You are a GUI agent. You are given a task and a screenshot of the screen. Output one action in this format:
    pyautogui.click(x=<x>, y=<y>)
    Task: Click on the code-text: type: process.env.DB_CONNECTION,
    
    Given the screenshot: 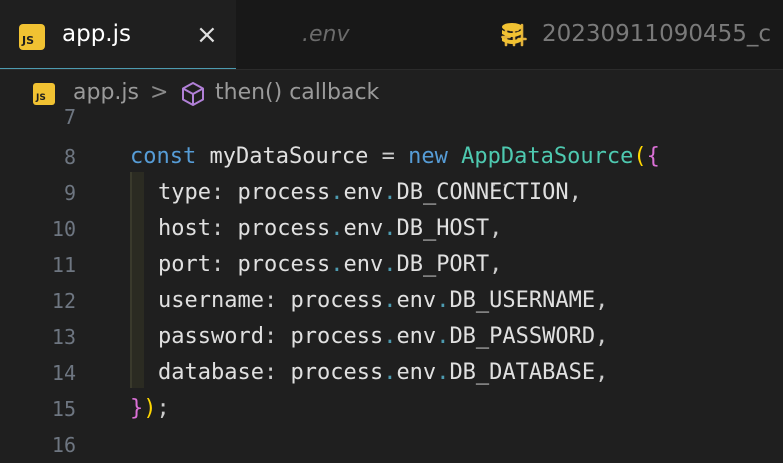 What is the action you would take?
    pyautogui.click(x=370, y=192)
    